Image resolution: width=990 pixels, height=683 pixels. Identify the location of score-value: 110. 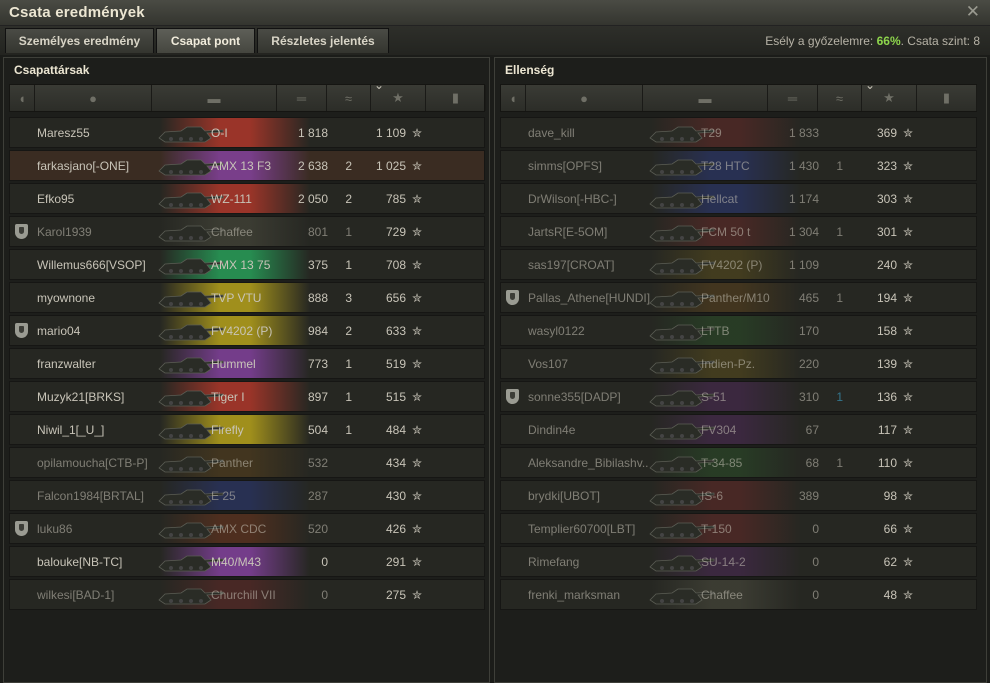
(887, 463).